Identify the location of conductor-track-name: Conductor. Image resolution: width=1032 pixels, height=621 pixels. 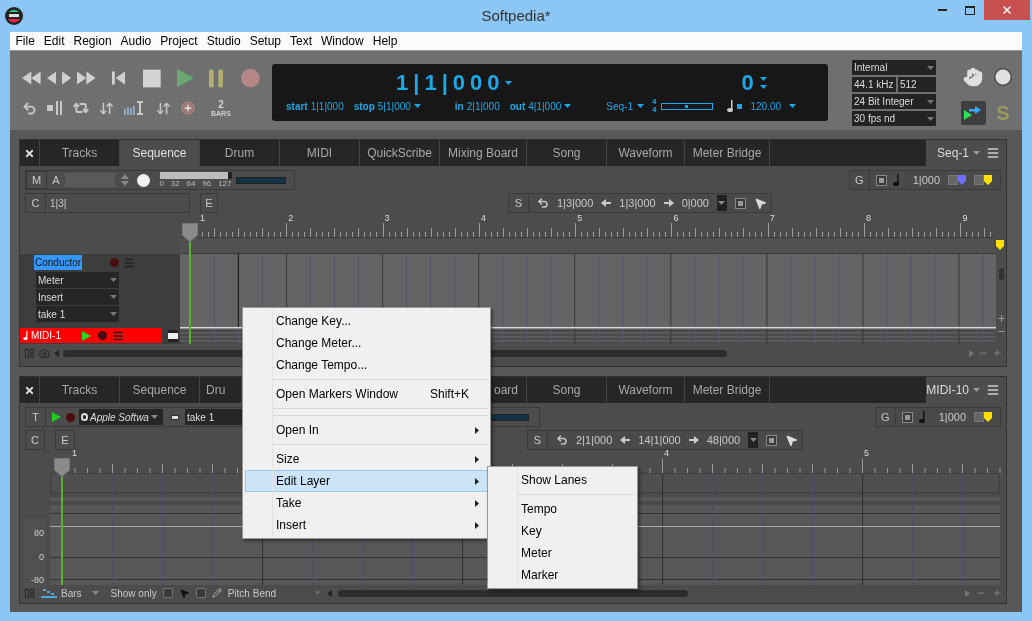
(58, 262).